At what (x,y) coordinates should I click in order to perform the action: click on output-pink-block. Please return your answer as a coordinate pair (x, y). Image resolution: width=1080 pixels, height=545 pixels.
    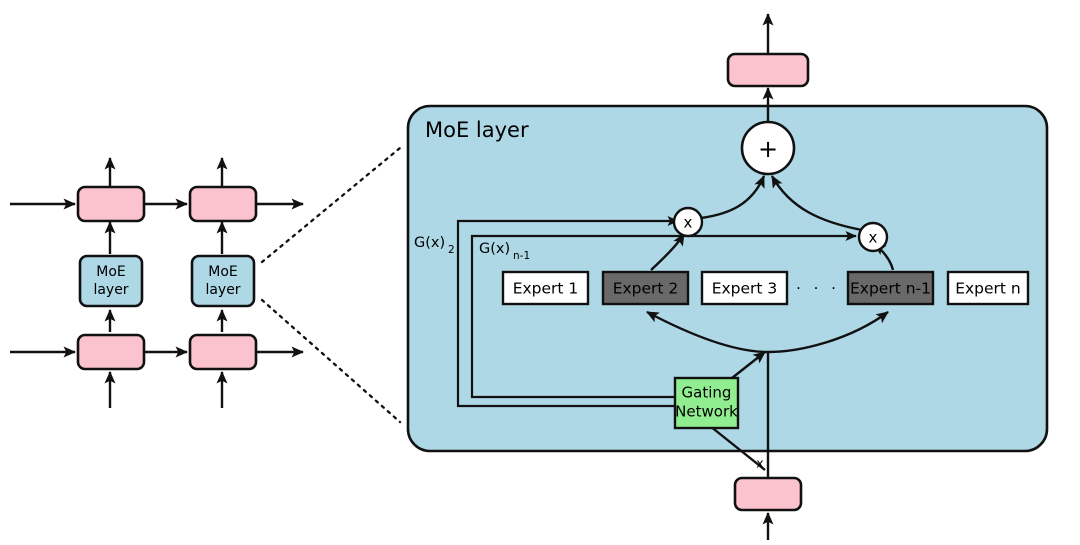
    Looking at the image, I should click on (768, 70).